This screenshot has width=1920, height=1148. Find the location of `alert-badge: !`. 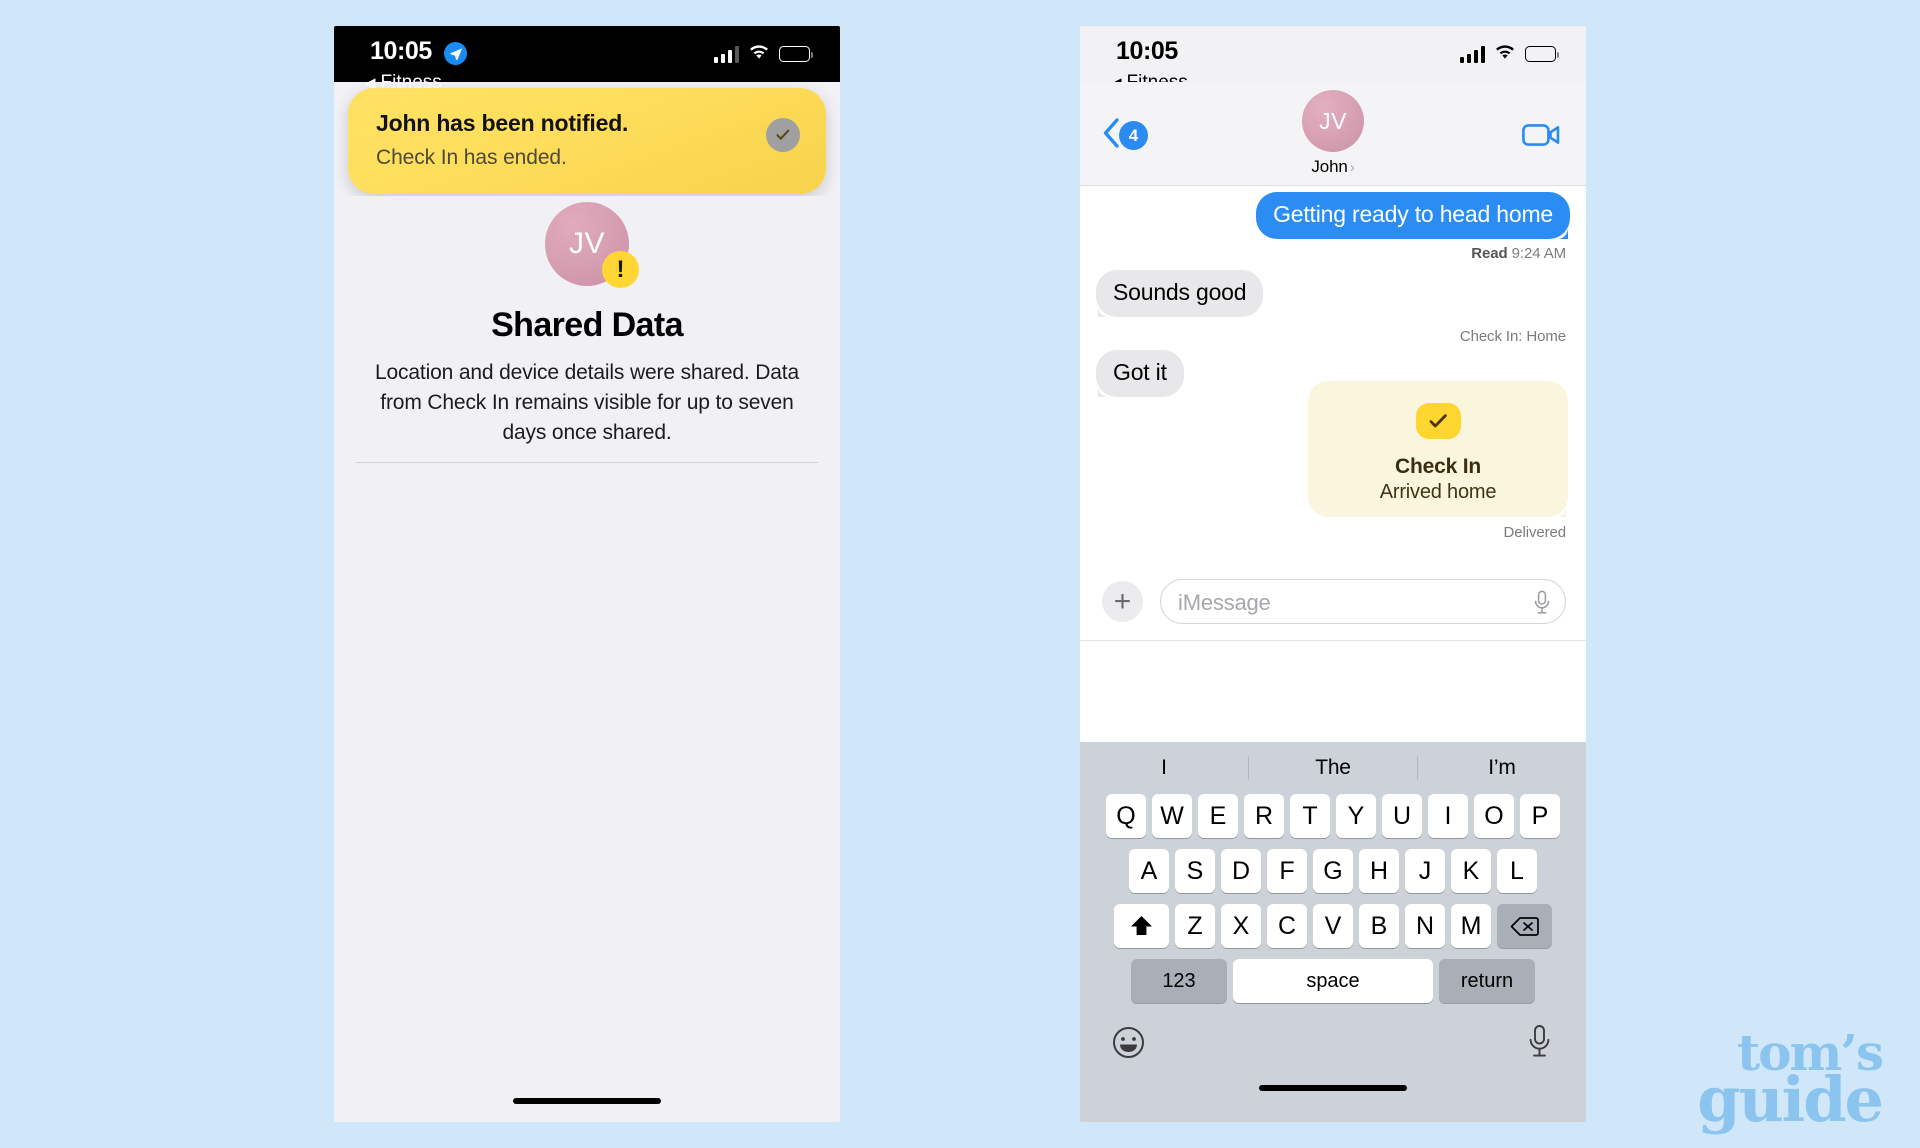

alert-badge: ! is located at coordinates (620, 269).